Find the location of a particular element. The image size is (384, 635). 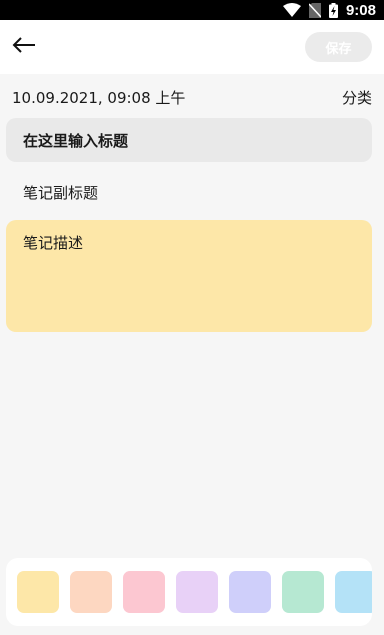

color-palette is located at coordinates (189, 592).